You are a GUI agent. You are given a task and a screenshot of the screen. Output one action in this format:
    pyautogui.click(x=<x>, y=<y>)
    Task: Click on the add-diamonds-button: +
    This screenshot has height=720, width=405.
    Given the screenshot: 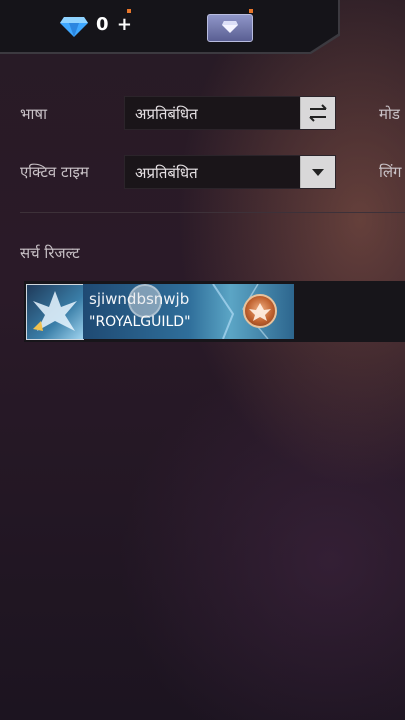 What is the action you would take?
    pyautogui.click(x=124, y=24)
    